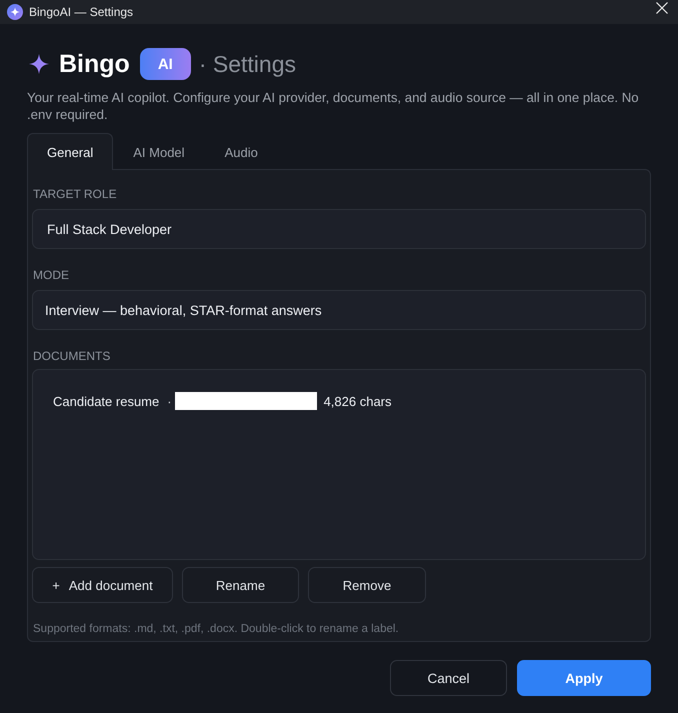 The image size is (678, 713). What do you see at coordinates (662, 8) in the screenshot?
I see `close-icon` at bounding box center [662, 8].